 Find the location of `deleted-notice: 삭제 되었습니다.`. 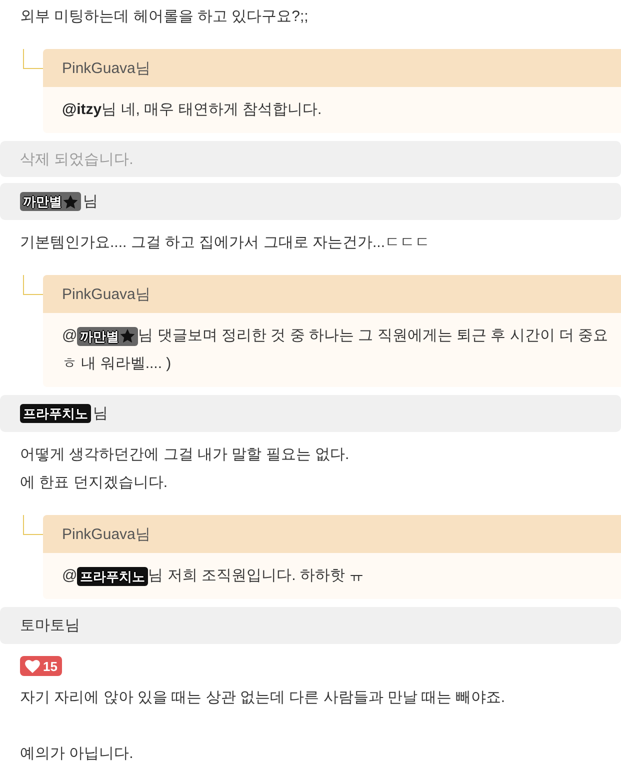

deleted-notice: 삭제 되었습니다. is located at coordinates (77, 159).